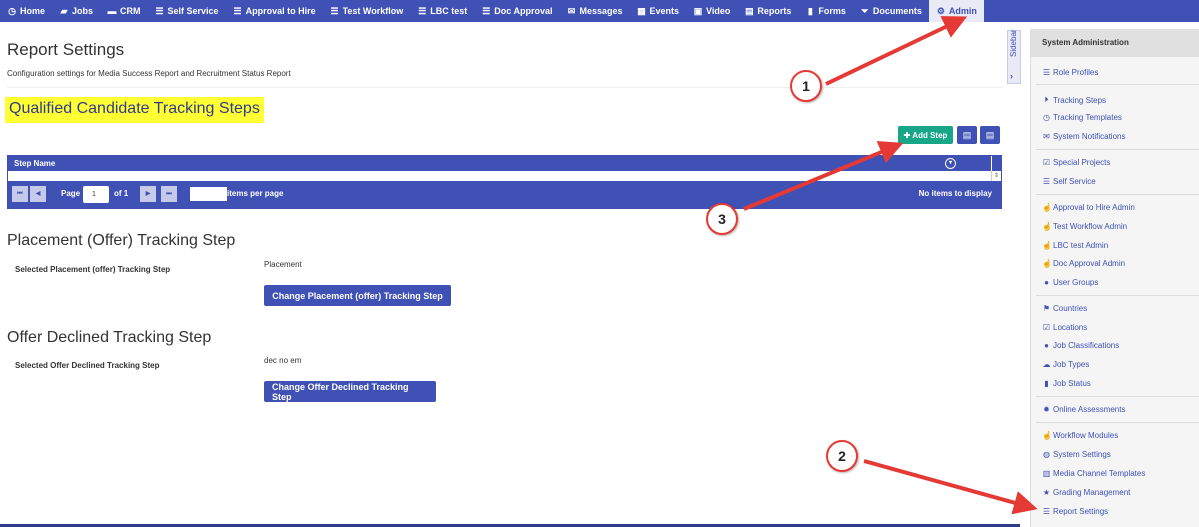 The image size is (1199, 527). I want to click on sidebar-item-job-status: ▮ Job Status, so click(1066, 383).